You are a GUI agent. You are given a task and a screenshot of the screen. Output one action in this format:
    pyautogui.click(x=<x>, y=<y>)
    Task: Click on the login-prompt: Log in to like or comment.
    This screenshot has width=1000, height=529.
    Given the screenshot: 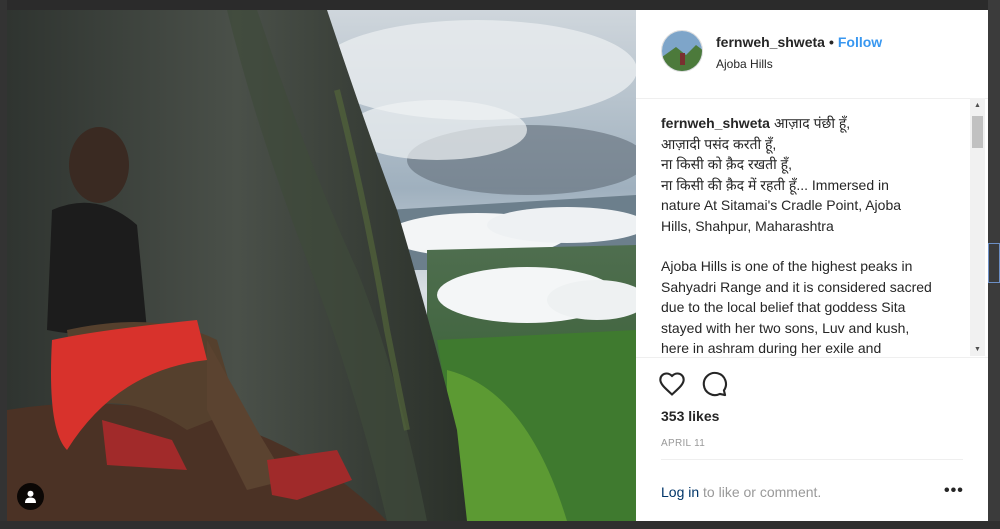 What is the action you would take?
    pyautogui.click(x=741, y=492)
    